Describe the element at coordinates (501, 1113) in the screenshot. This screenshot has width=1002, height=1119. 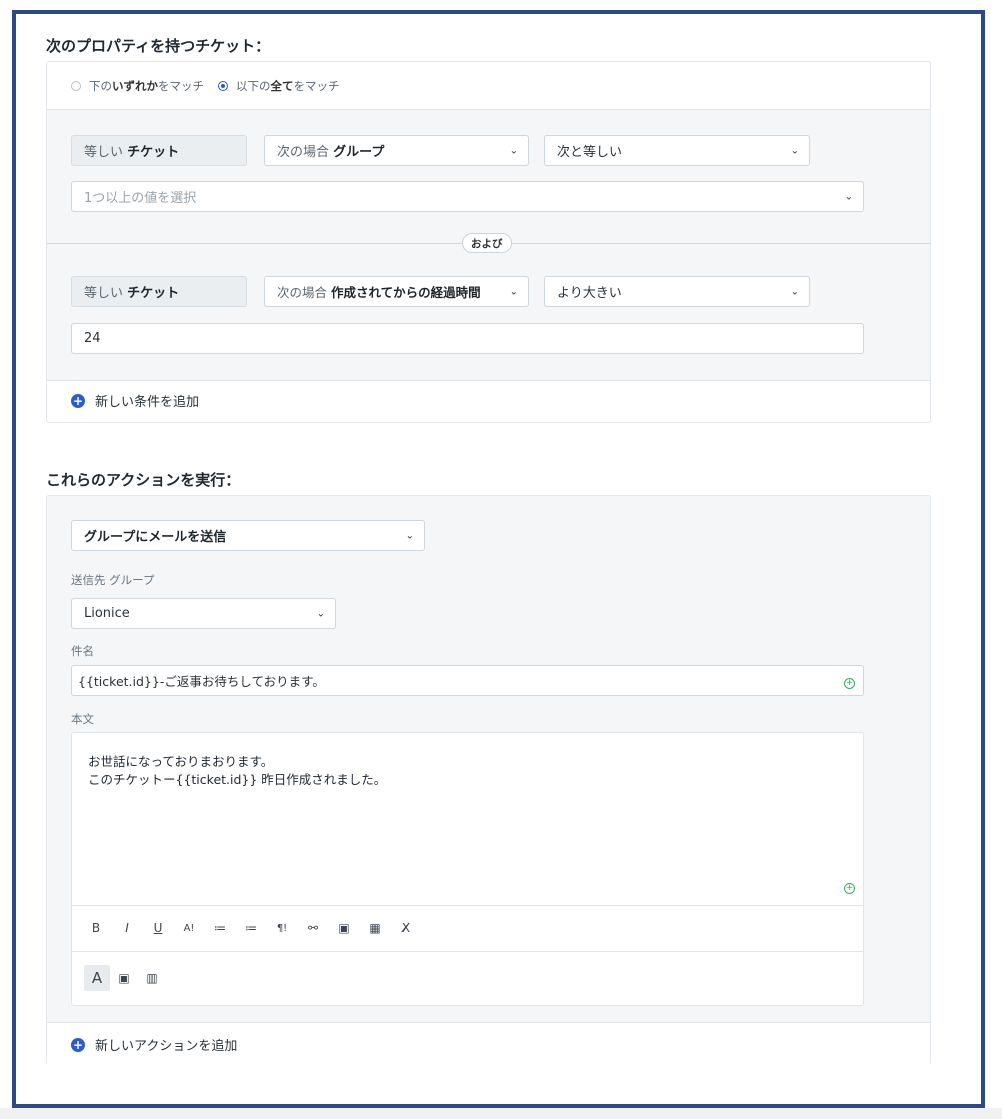
I see `bottom-strip` at that location.